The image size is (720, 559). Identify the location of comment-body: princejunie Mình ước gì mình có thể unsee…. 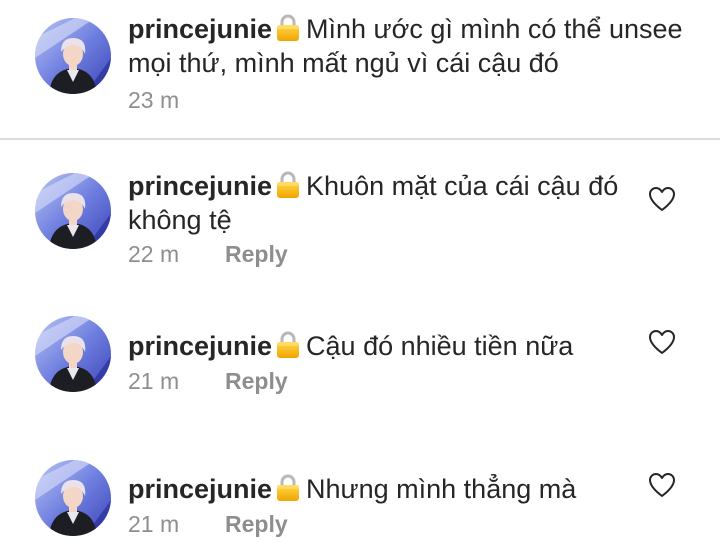
(408, 46).